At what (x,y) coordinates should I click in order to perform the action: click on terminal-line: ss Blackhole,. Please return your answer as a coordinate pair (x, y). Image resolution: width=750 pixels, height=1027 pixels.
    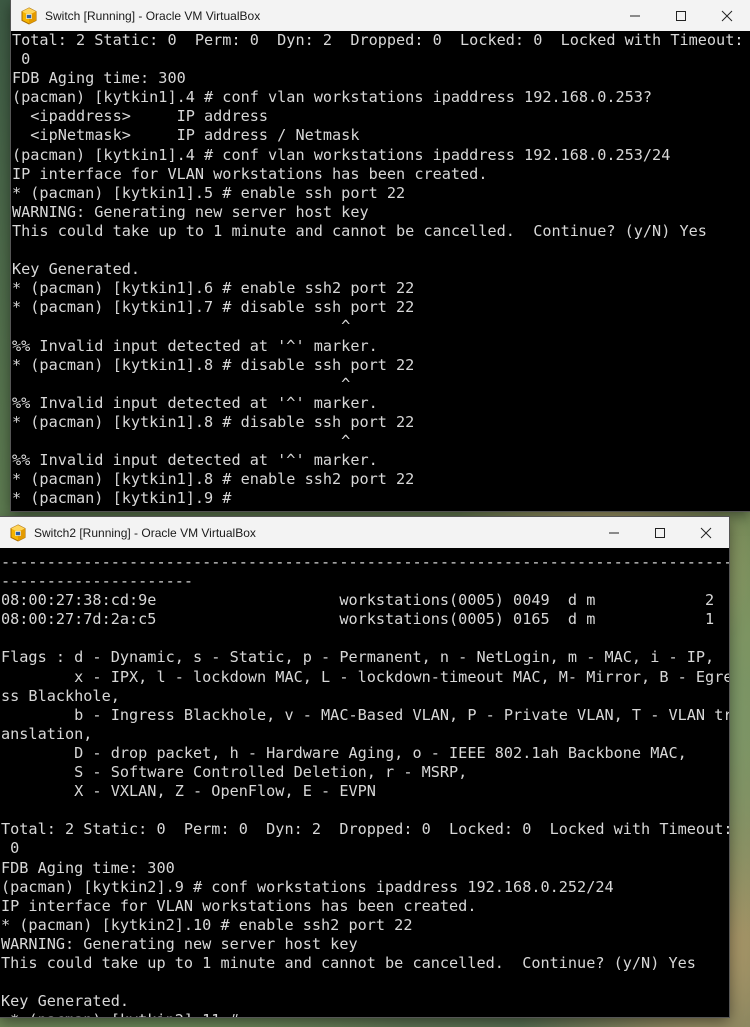
    Looking at the image, I should click on (60, 695).